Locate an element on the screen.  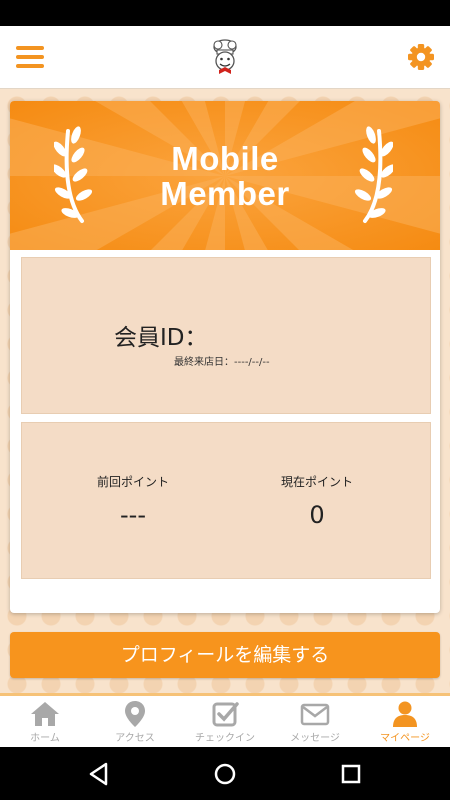
home-circle-icon is located at coordinates (225, 774).